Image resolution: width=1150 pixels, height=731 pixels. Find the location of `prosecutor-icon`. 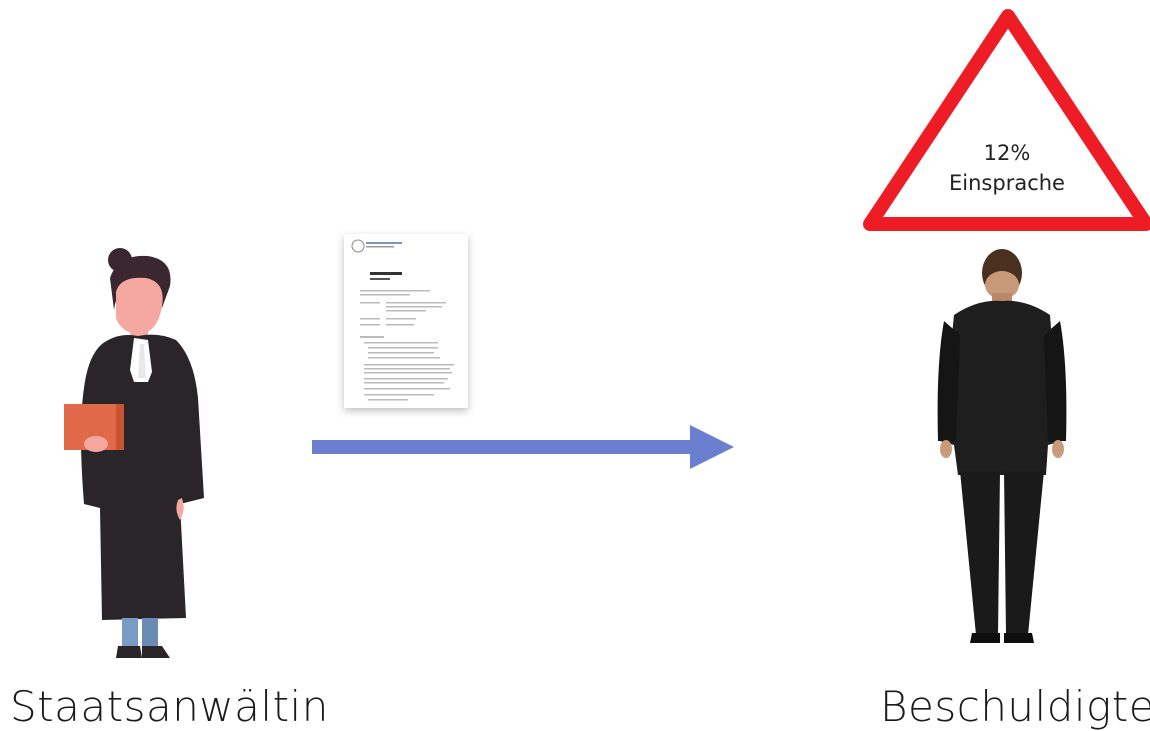

prosecutor-icon is located at coordinates (134, 453).